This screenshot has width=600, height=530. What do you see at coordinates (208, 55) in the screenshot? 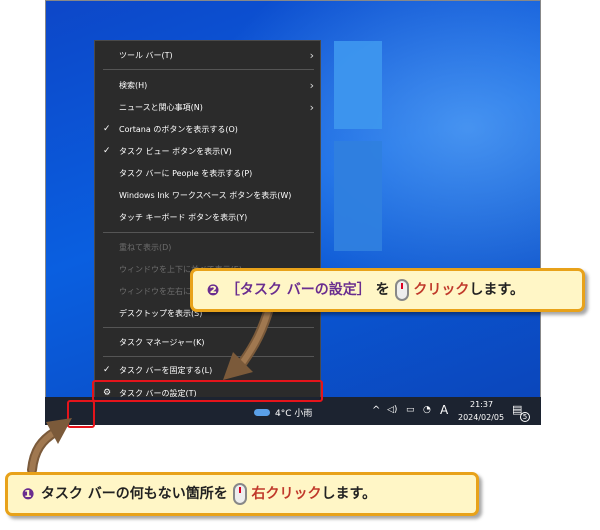
I see `menu-item-toolbar: ツール バー(T) ›` at bounding box center [208, 55].